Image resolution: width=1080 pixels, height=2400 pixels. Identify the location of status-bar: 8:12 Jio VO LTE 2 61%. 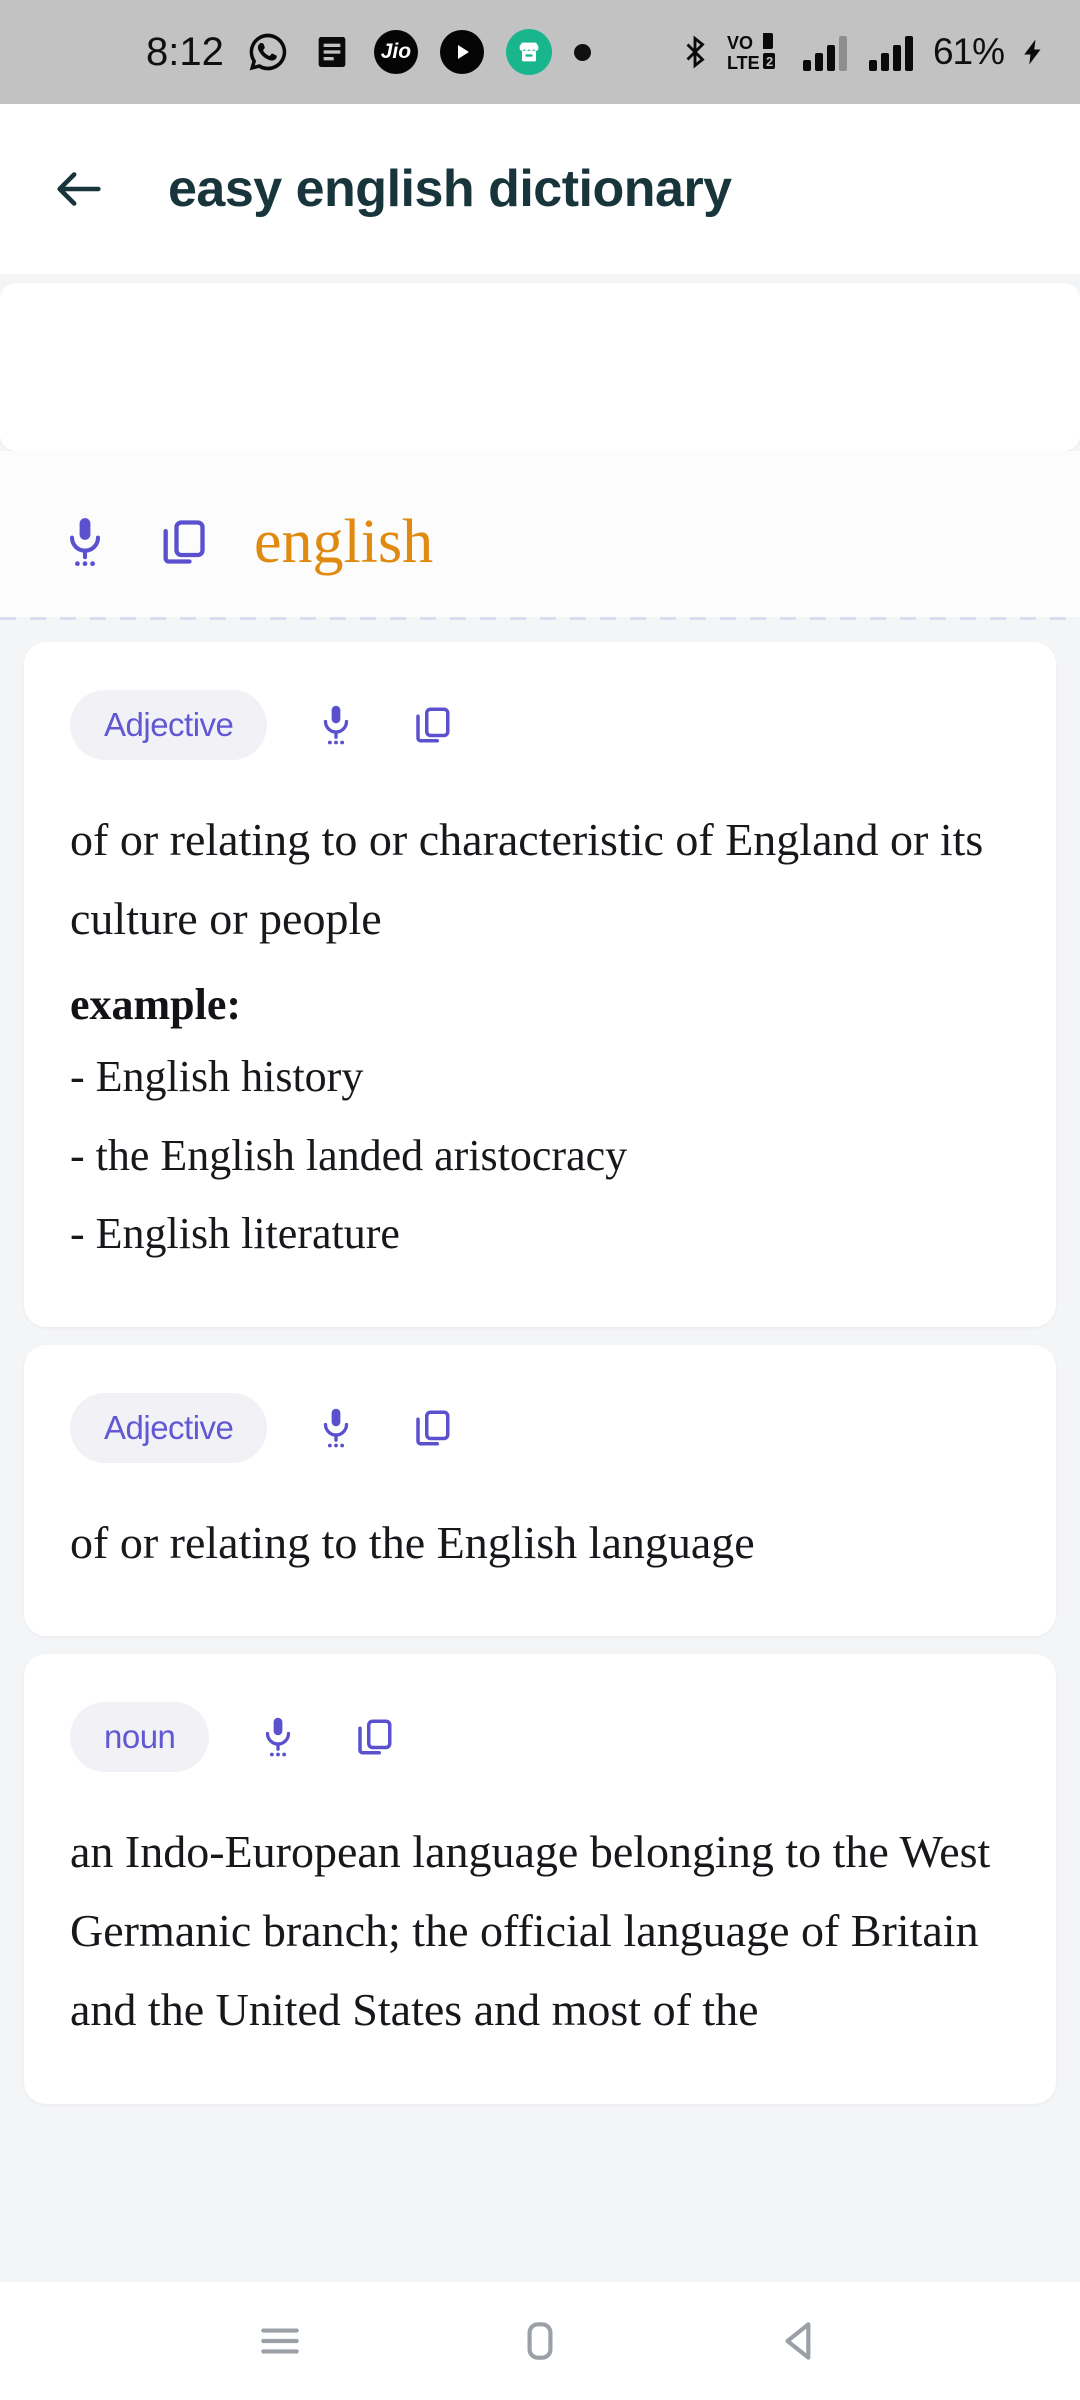
(540, 52).